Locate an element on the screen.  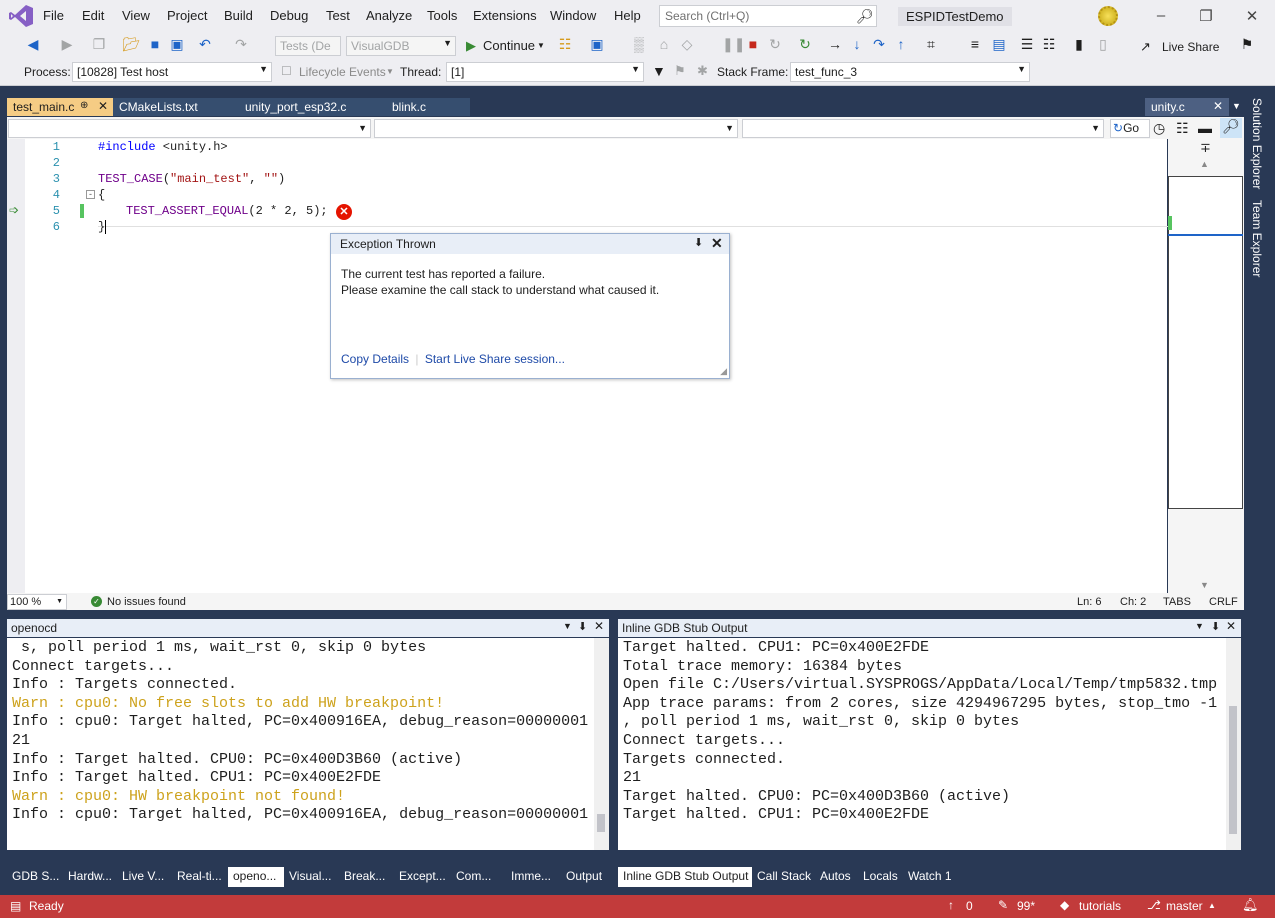
visualgdb-combo: VisualGDB ▼ is located at coordinates (401, 46).